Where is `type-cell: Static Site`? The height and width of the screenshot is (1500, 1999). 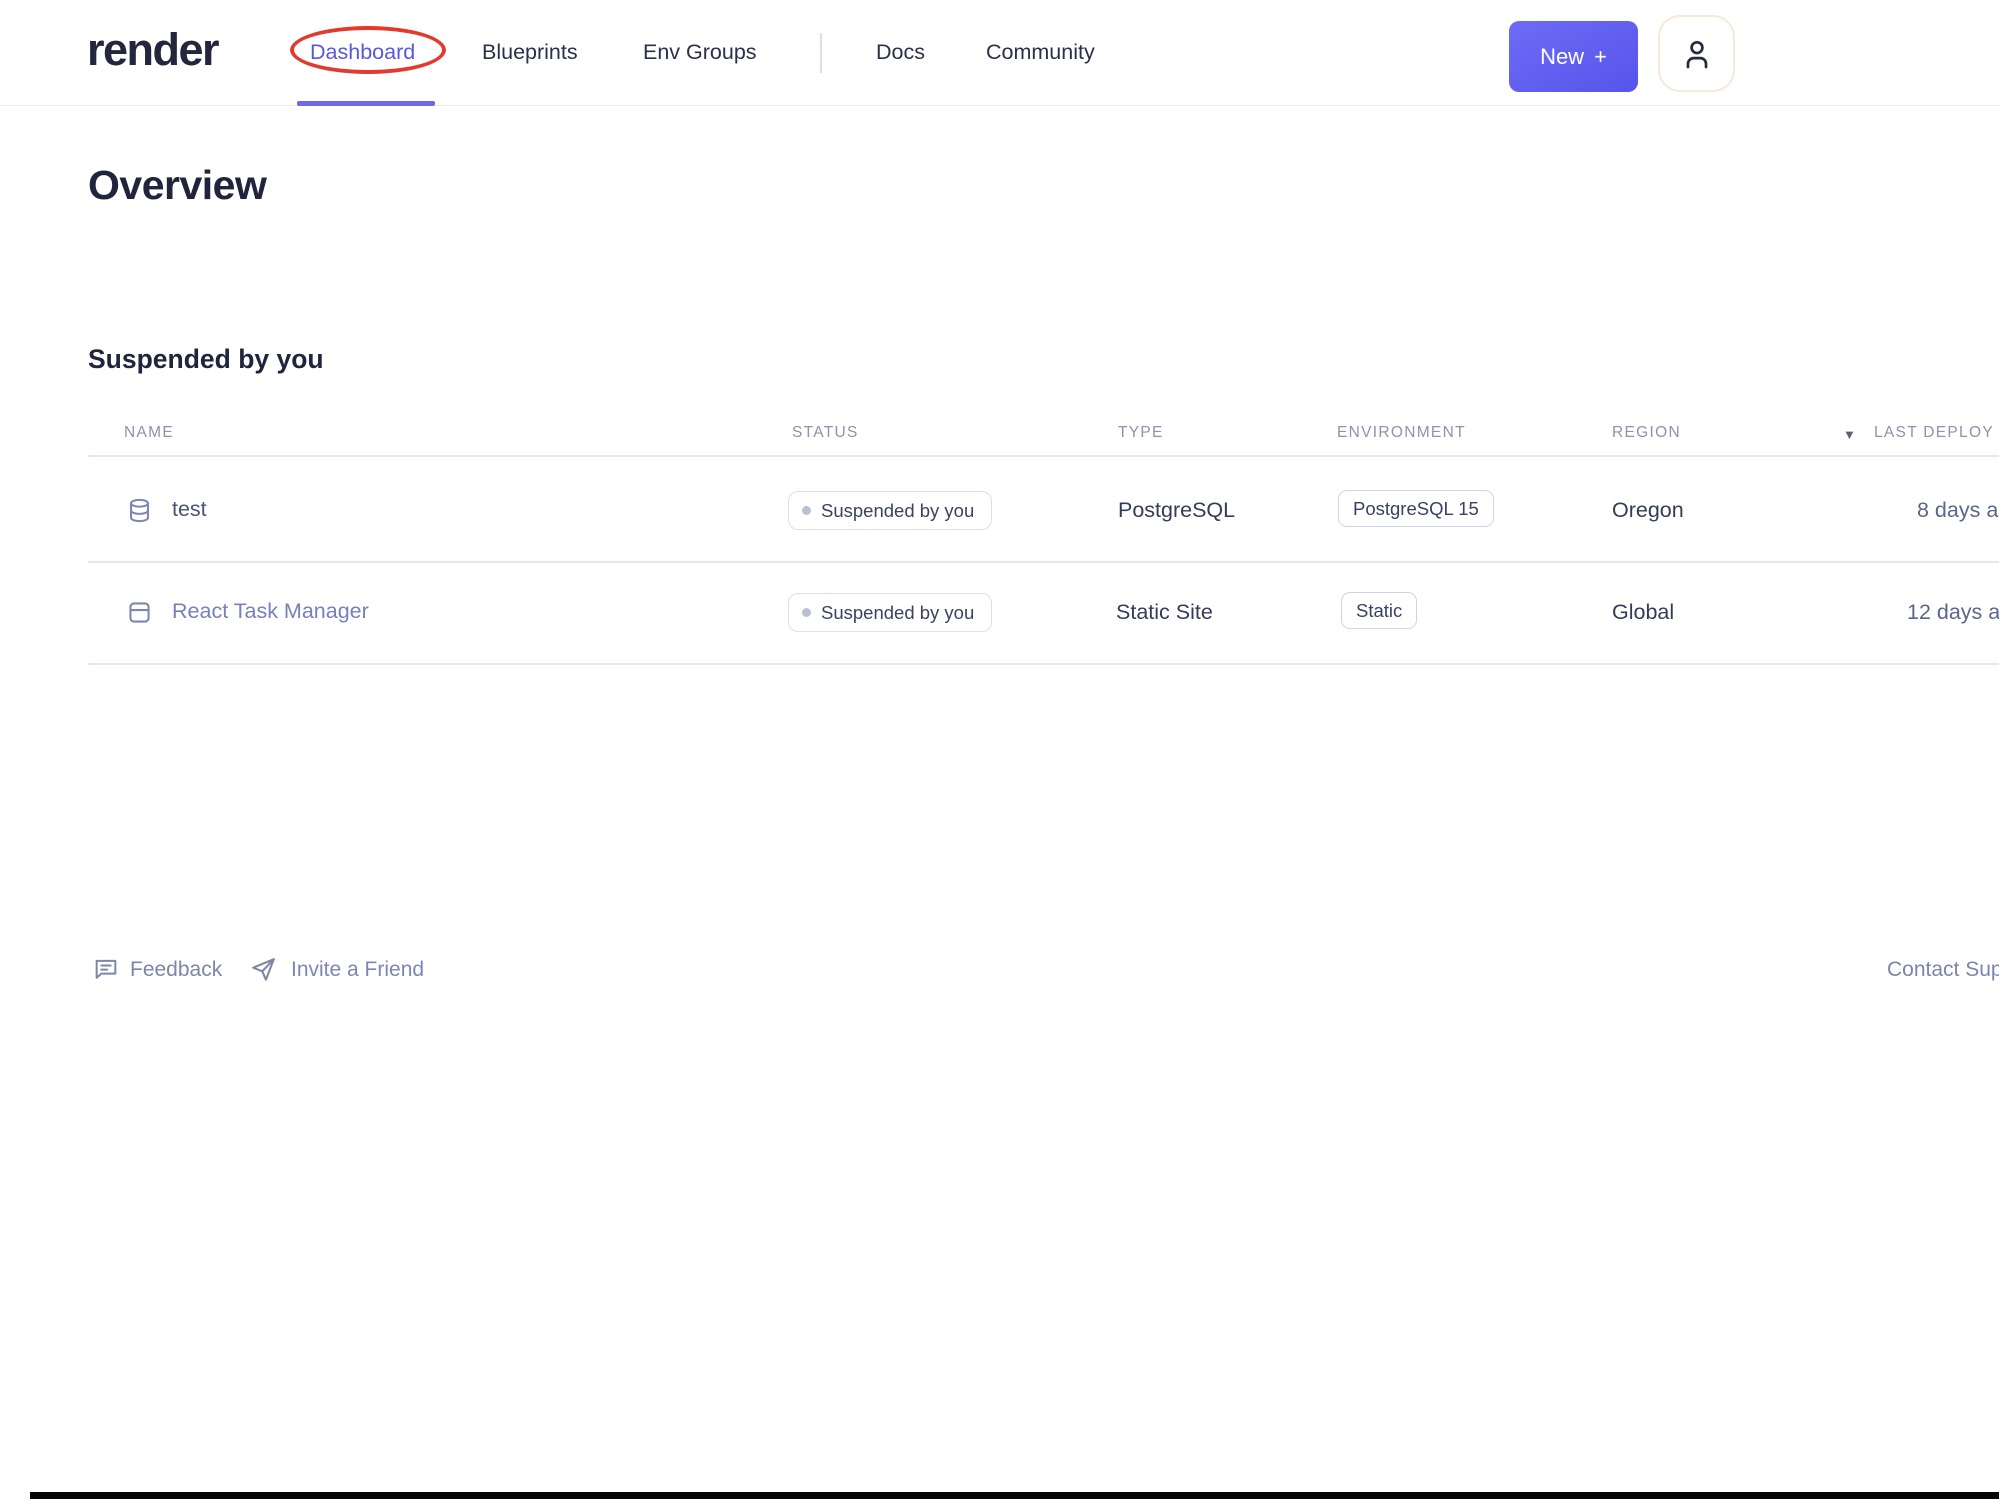 type-cell: Static Site is located at coordinates (1164, 612).